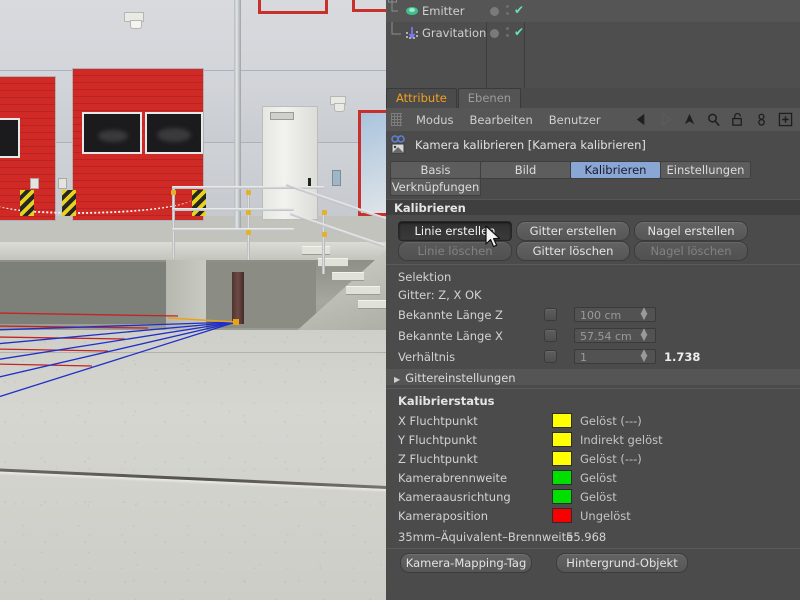 The width and height of the screenshot is (800, 600). Describe the element at coordinates (562, 515) in the screenshot. I see `status-swatch-kameraposition` at that location.